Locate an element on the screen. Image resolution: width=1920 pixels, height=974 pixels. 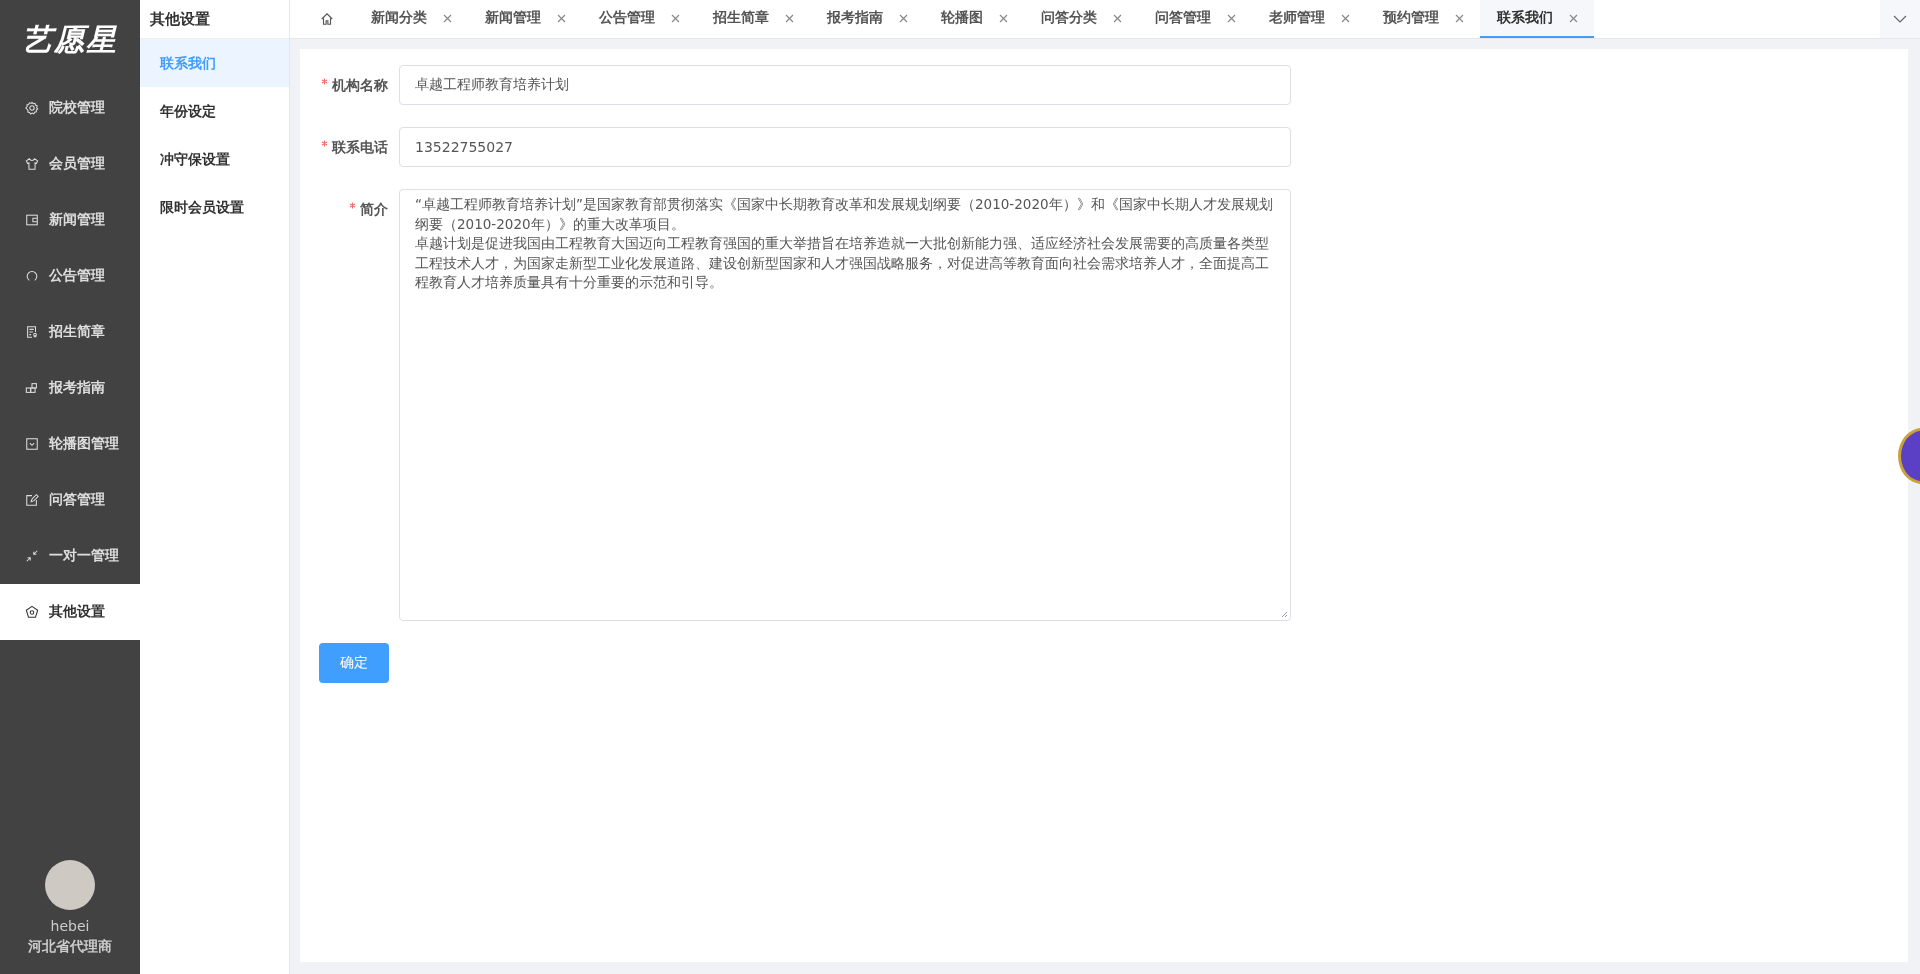
avatar is located at coordinates (70, 885).